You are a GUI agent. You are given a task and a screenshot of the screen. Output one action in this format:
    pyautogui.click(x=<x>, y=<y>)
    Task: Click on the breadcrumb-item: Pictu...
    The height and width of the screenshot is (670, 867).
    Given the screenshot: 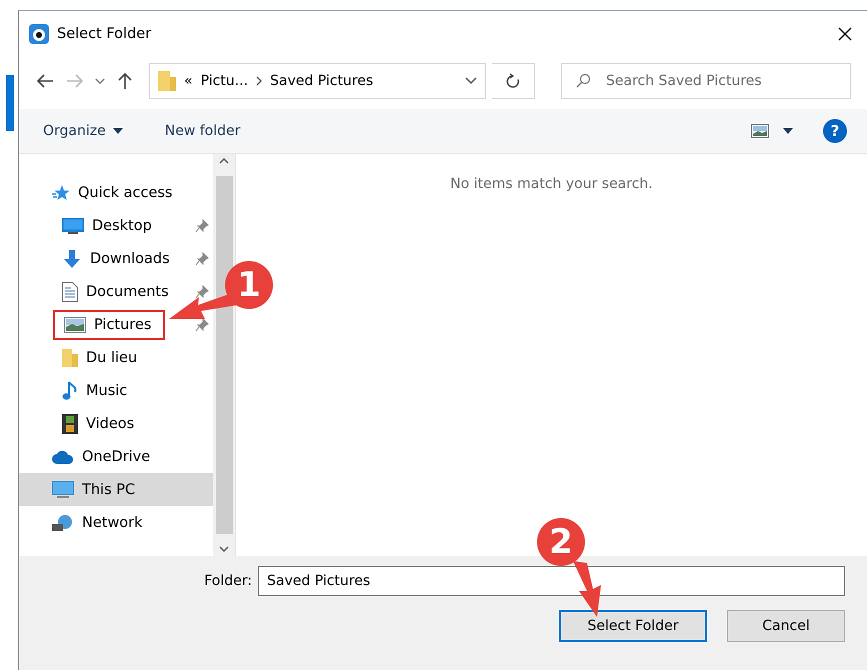 What is the action you would take?
    pyautogui.click(x=224, y=81)
    